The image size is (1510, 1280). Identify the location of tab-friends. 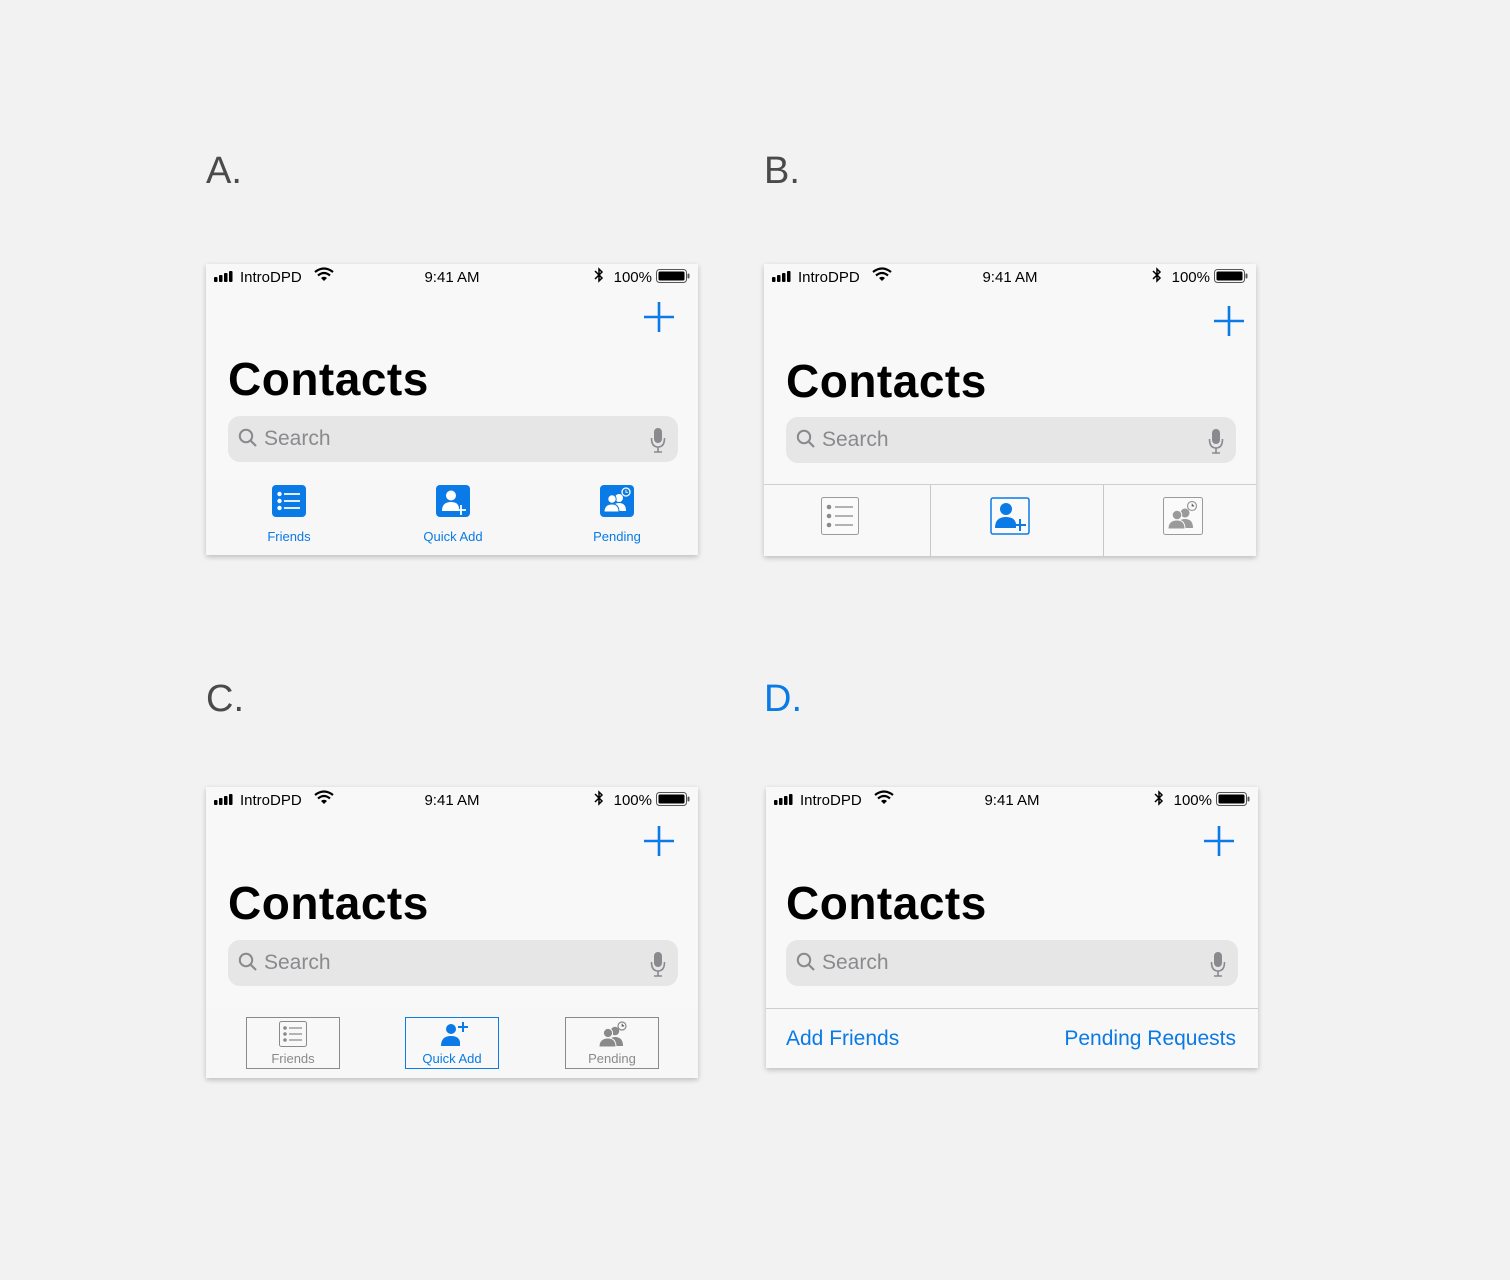
(847, 520).